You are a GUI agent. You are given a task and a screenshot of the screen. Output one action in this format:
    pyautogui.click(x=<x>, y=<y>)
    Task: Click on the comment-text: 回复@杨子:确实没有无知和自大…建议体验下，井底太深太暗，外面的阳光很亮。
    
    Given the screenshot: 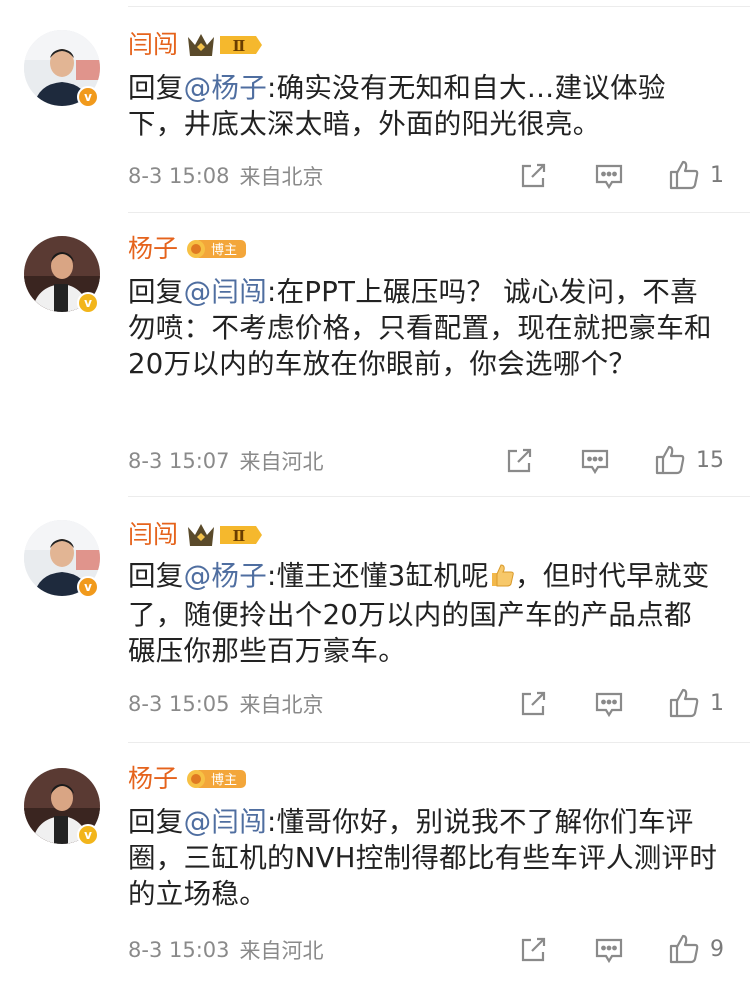 What is the action you would take?
    pyautogui.click(x=397, y=106)
    